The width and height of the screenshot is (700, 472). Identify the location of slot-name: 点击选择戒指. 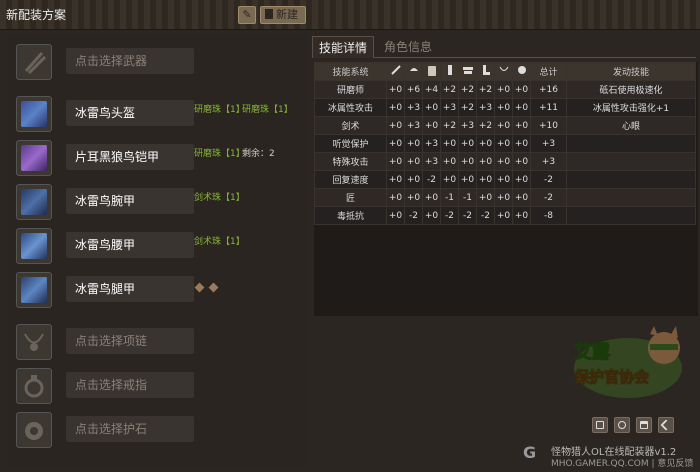
(130, 385).